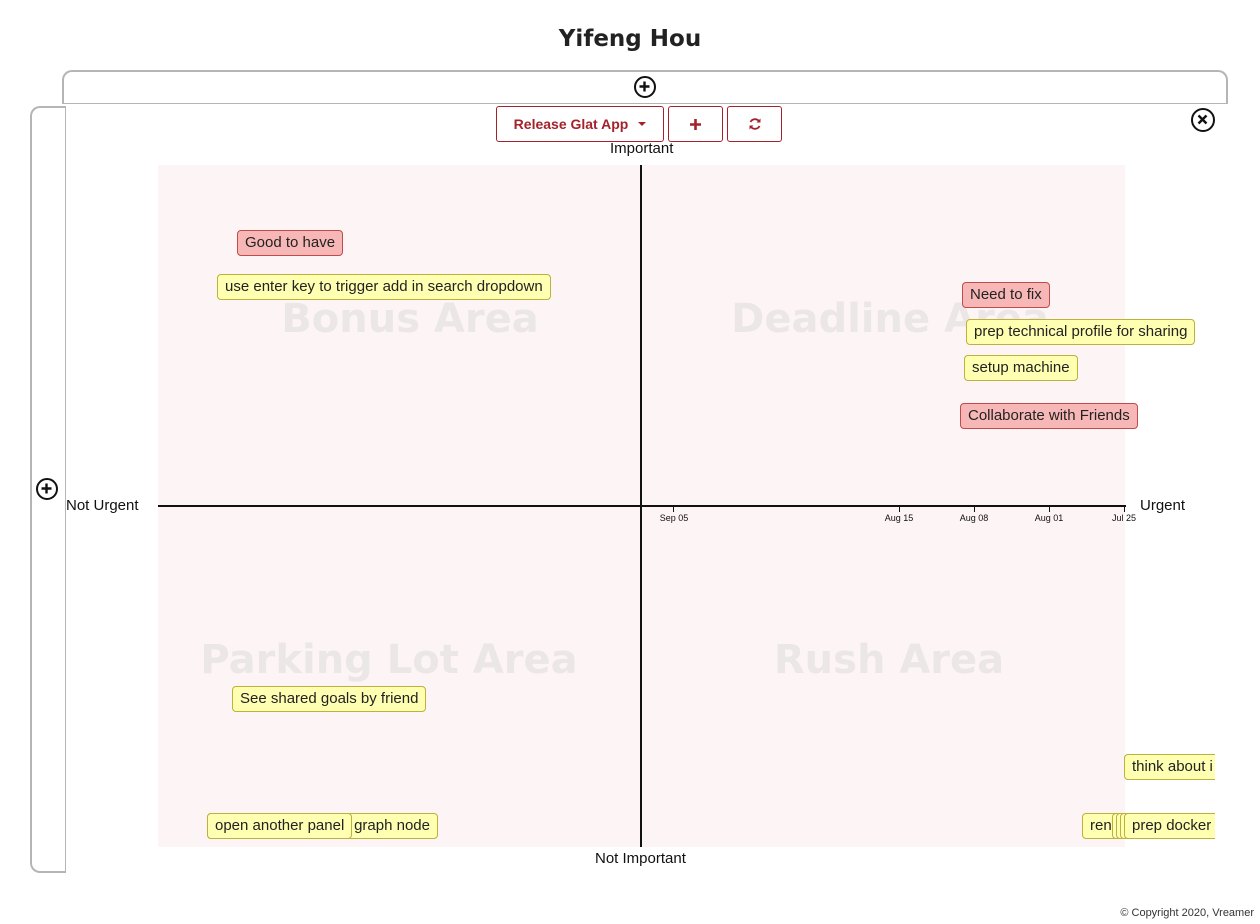 This screenshot has width=1260, height=924. I want to click on copyright-text: © Copyright 2020, Vreamer, so click(1187, 913).